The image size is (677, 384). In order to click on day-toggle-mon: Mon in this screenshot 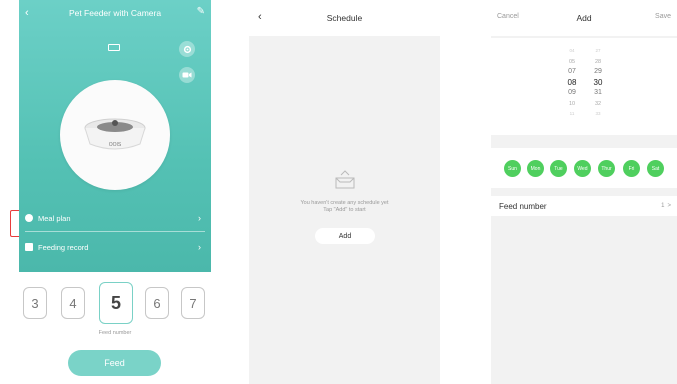, I will do `click(535, 168)`.